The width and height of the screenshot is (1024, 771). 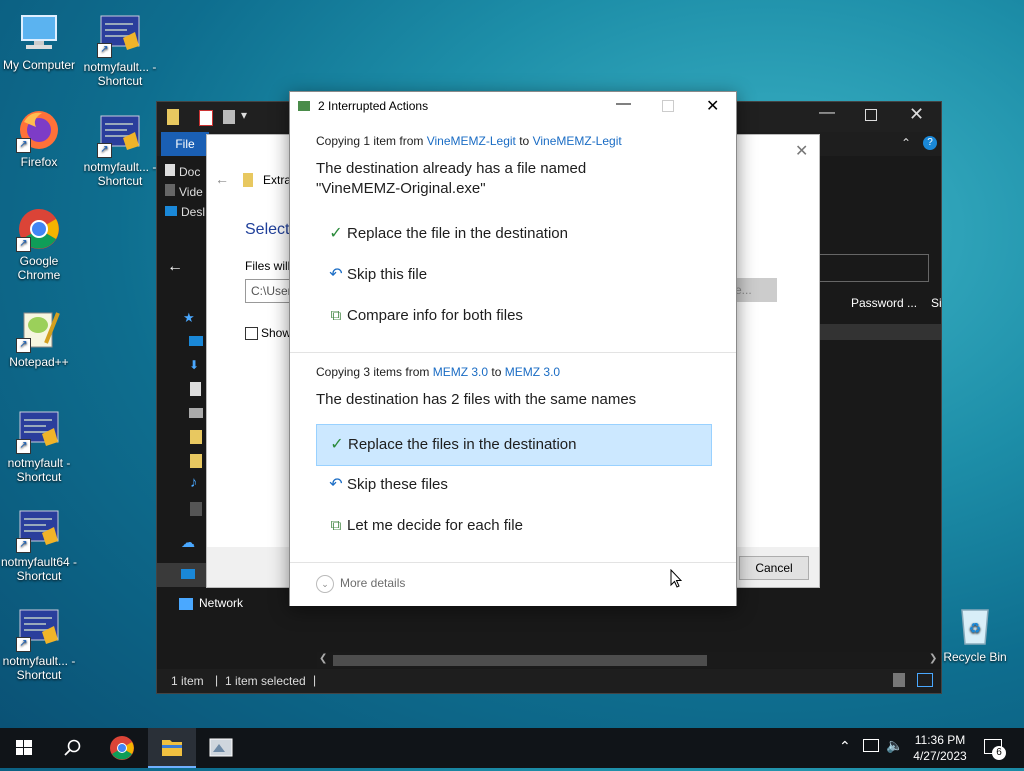 I want to click on taskbar-chrome, so click(x=122, y=748).